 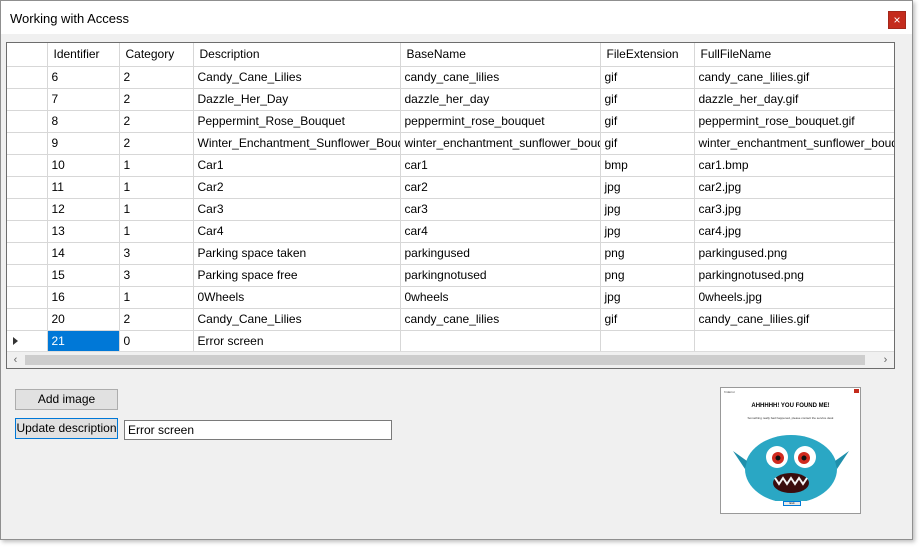 I want to click on cell-identifier: 6, so click(x=83, y=77).